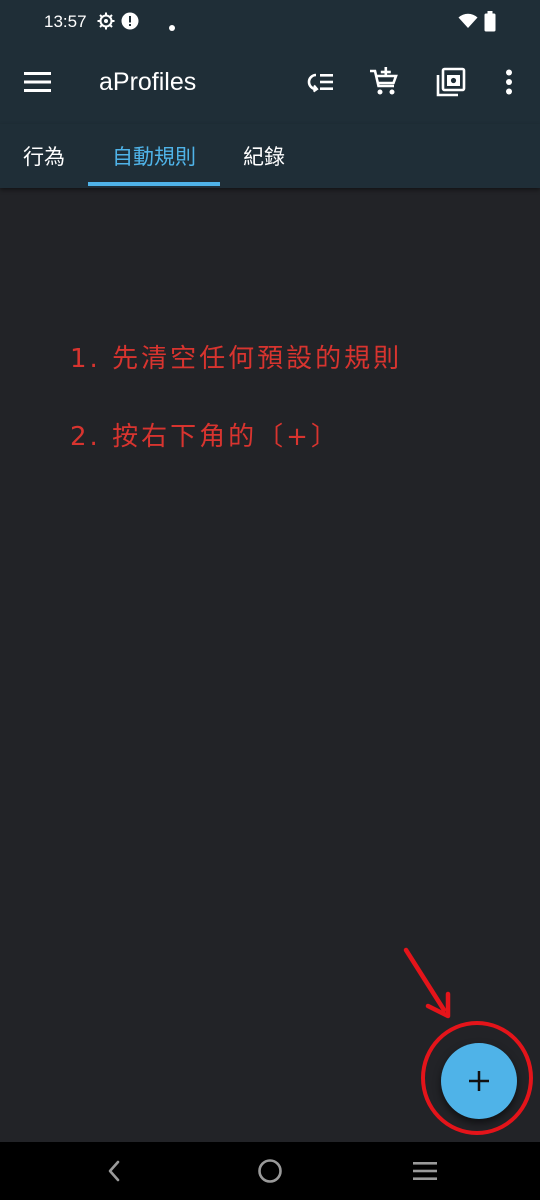 This screenshot has width=540, height=1200. What do you see at coordinates (154, 184) in the screenshot?
I see `tab-indicator` at bounding box center [154, 184].